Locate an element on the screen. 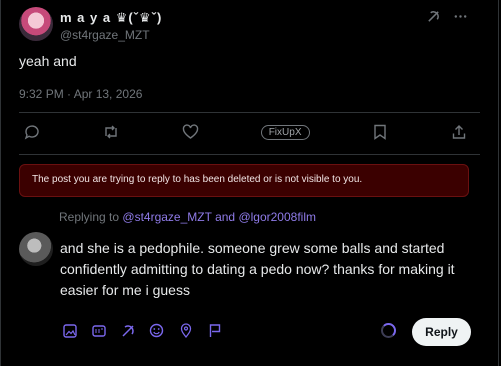  mention-link: @lgor2008film is located at coordinates (277, 217).